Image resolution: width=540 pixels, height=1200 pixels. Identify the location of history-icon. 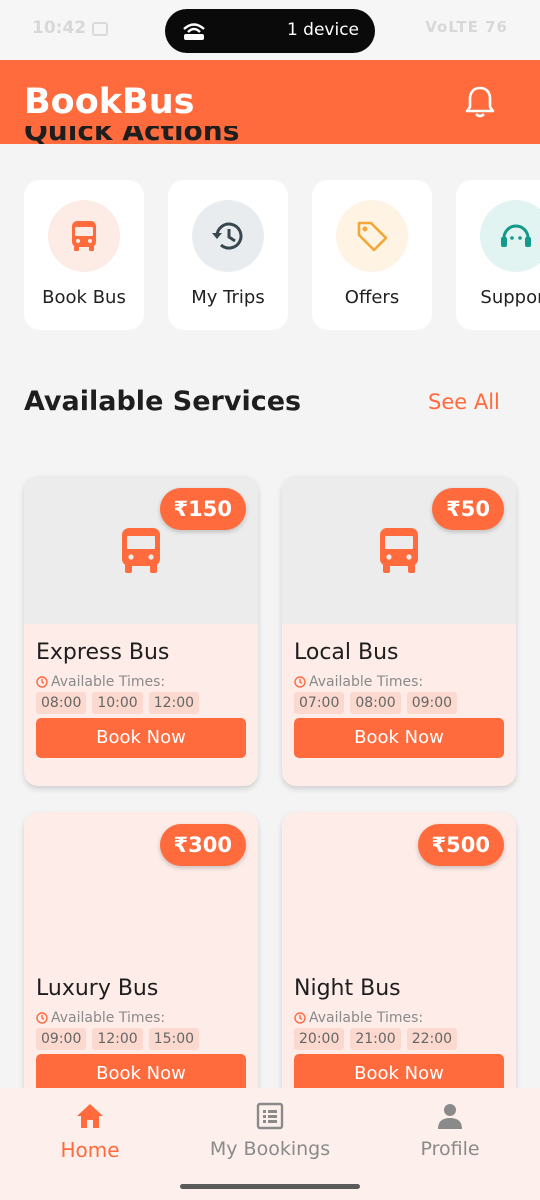
(227, 236).